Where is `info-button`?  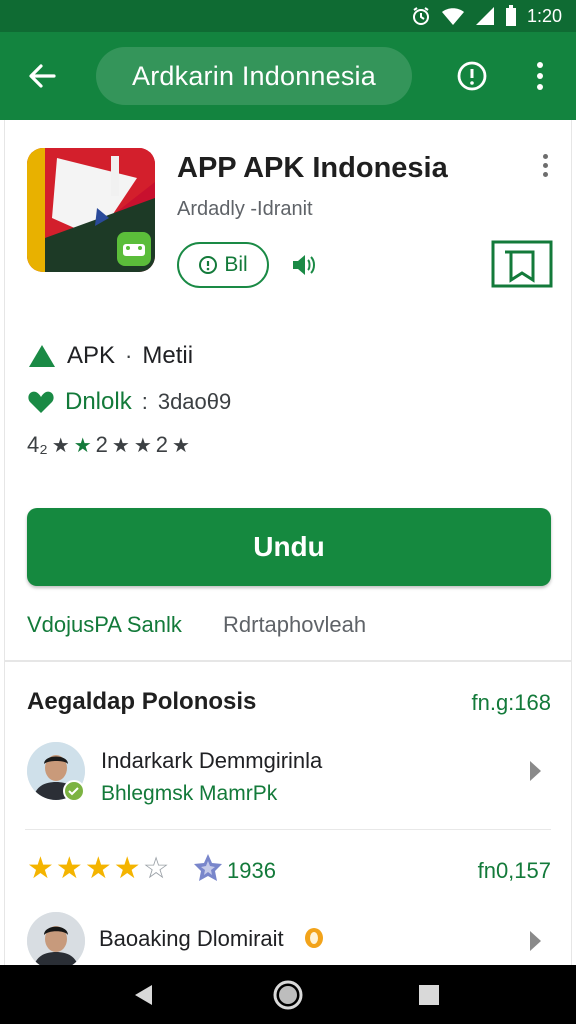
info-button is located at coordinates (472, 76).